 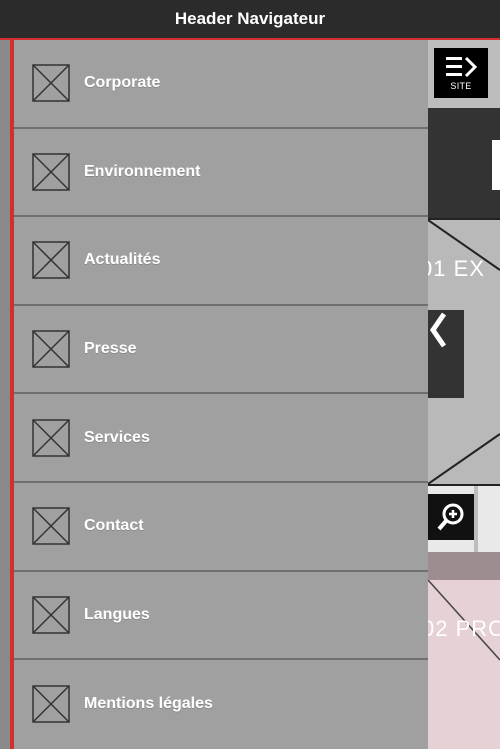 What do you see at coordinates (221, 173) in the screenshot?
I see `menu-item-environnement: Environnement` at bounding box center [221, 173].